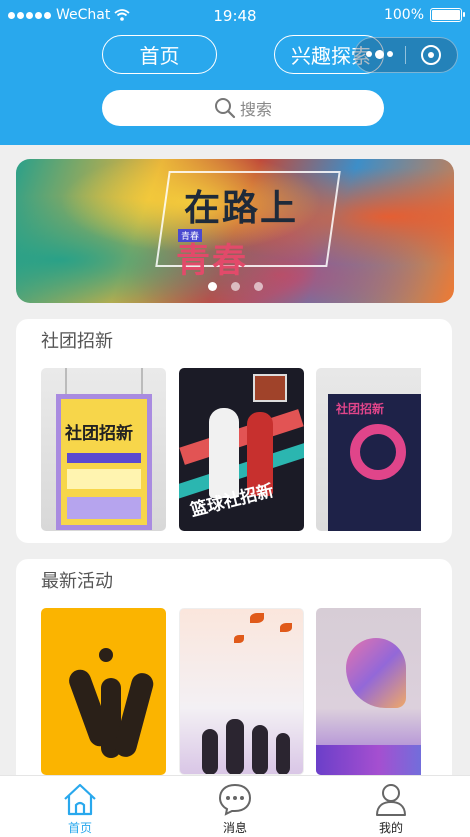 This screenshot has height=837, width=470. What do you see at coordinates (235, 88) in the screenshot?
I see `header: 首页 兴趣探索 搜索` at bounding box center [235, 88].